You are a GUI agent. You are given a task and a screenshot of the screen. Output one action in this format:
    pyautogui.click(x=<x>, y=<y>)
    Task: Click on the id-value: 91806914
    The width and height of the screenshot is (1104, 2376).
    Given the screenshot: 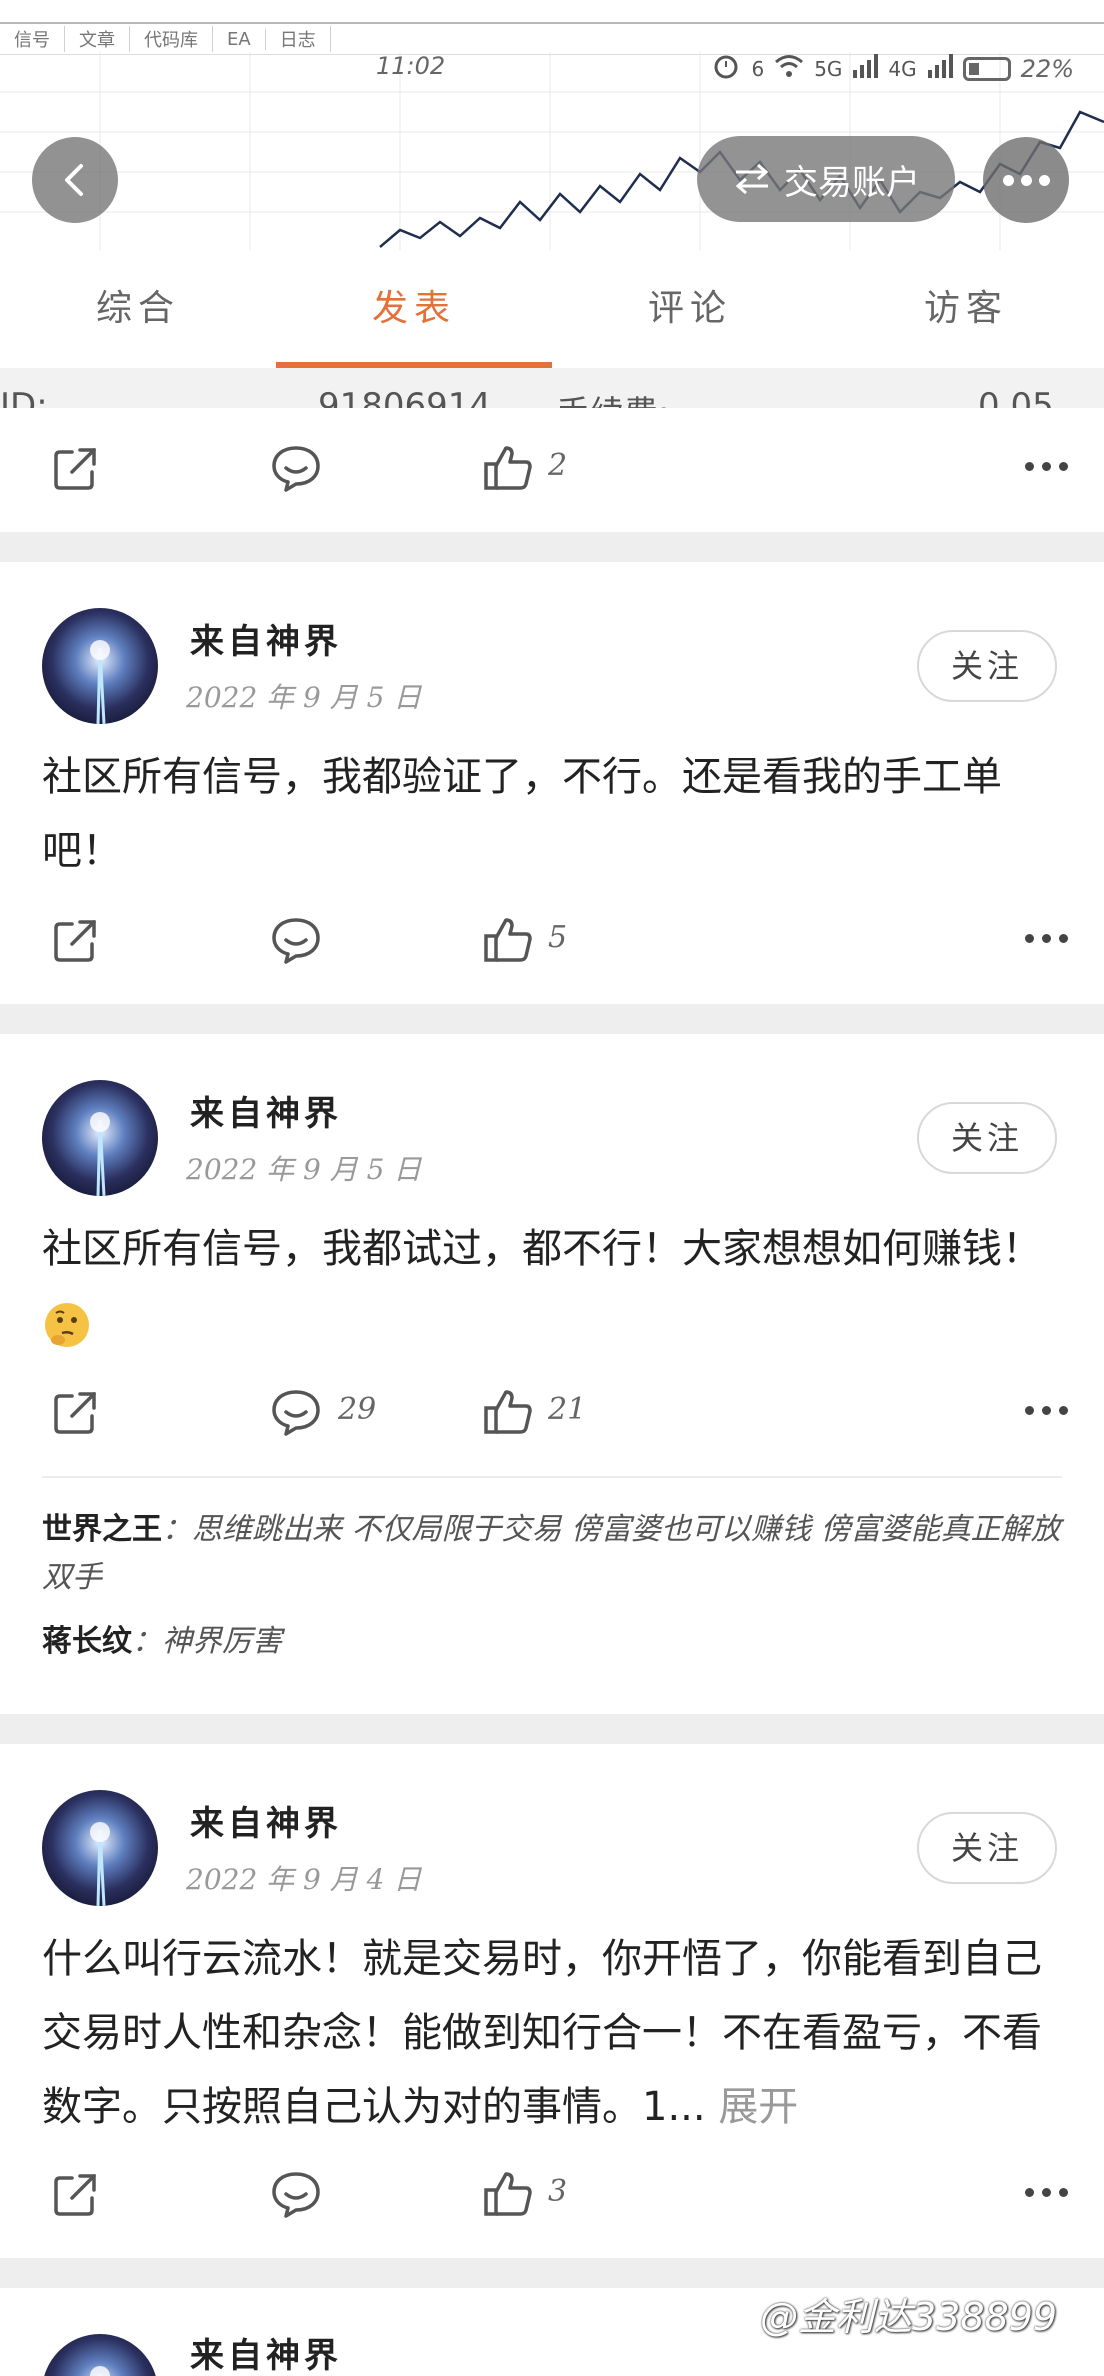 What is the action you would take?
    pyautogui.click(x=405, y=397)
    